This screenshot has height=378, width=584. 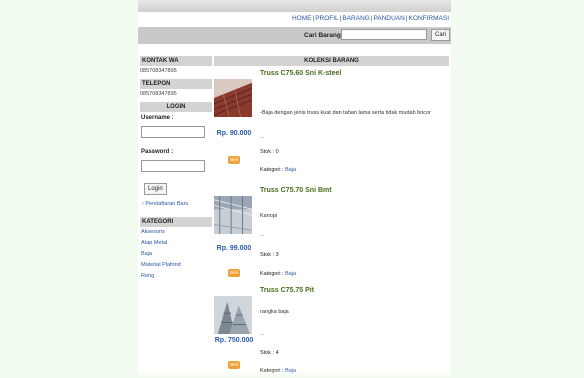 What do you see at coordinates (157, 118) in the screenshot?
I see `username-label: Username :` at bounding box center [157, 118].